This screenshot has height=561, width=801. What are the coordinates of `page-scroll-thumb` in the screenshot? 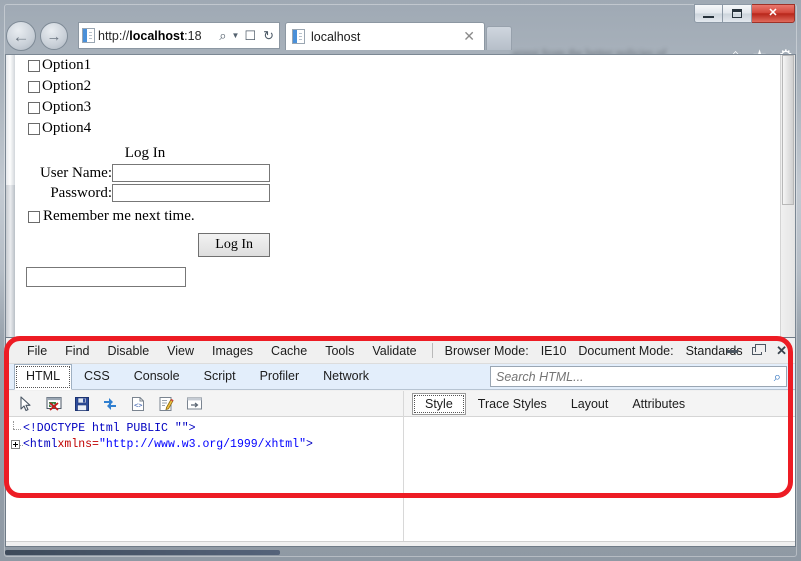 It's located at (788, 130).